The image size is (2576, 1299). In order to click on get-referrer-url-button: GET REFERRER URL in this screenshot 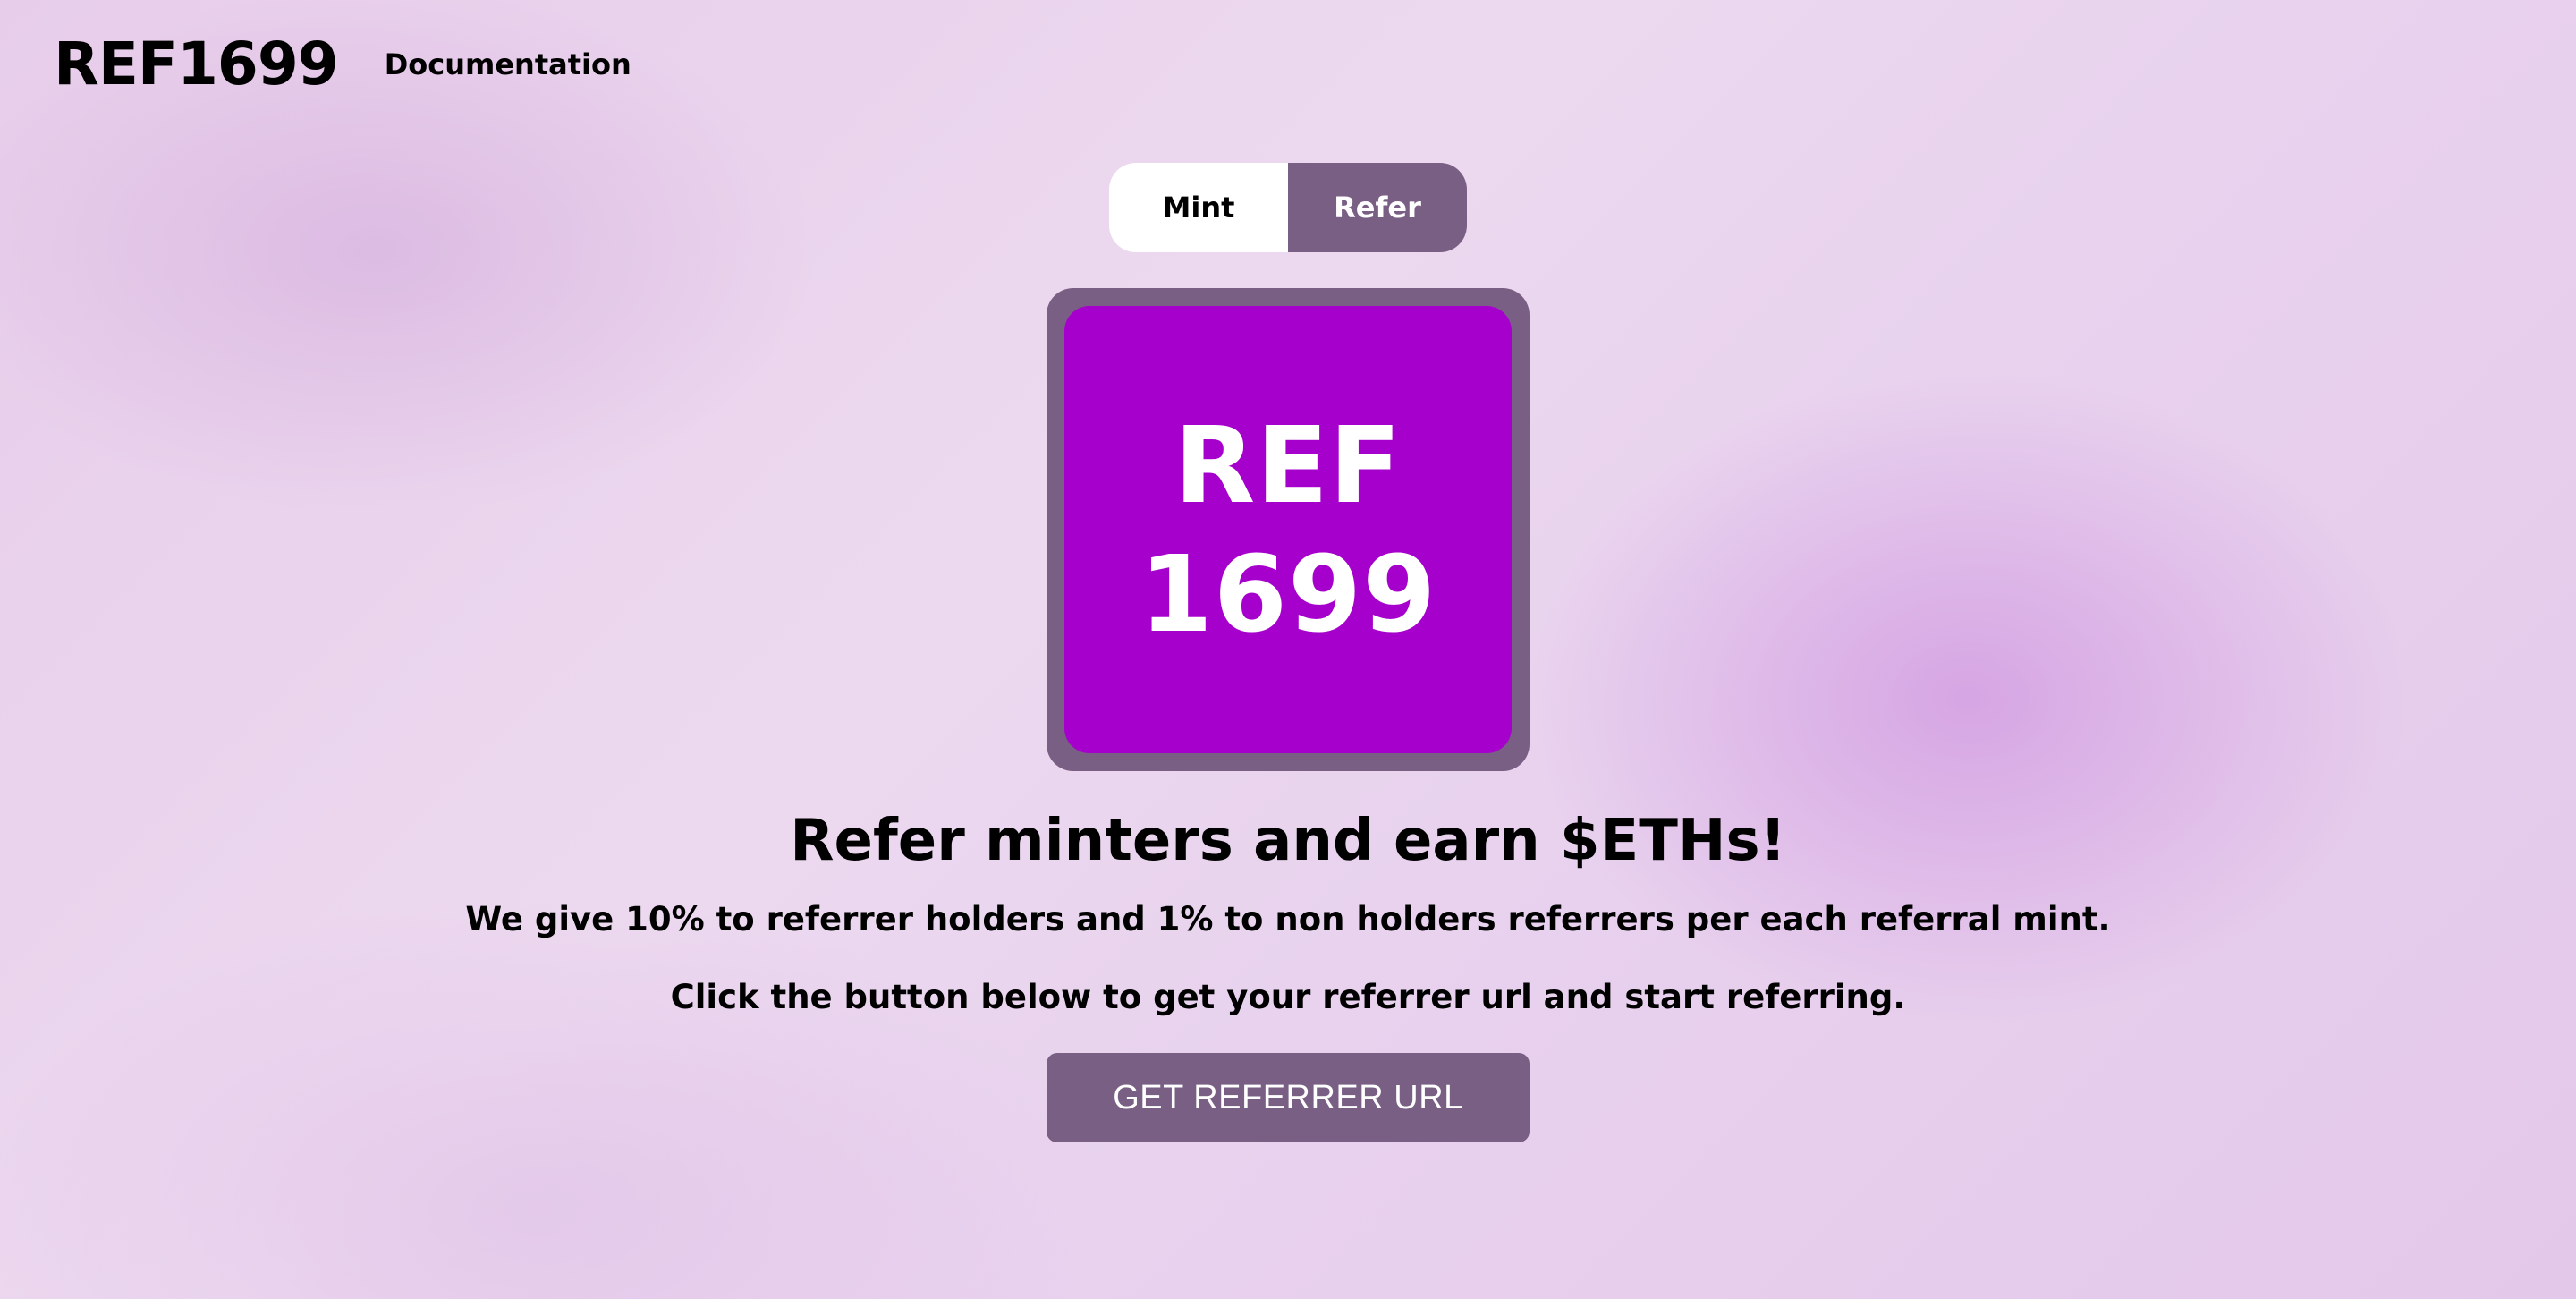, I will do `click(1288, 1097)`.